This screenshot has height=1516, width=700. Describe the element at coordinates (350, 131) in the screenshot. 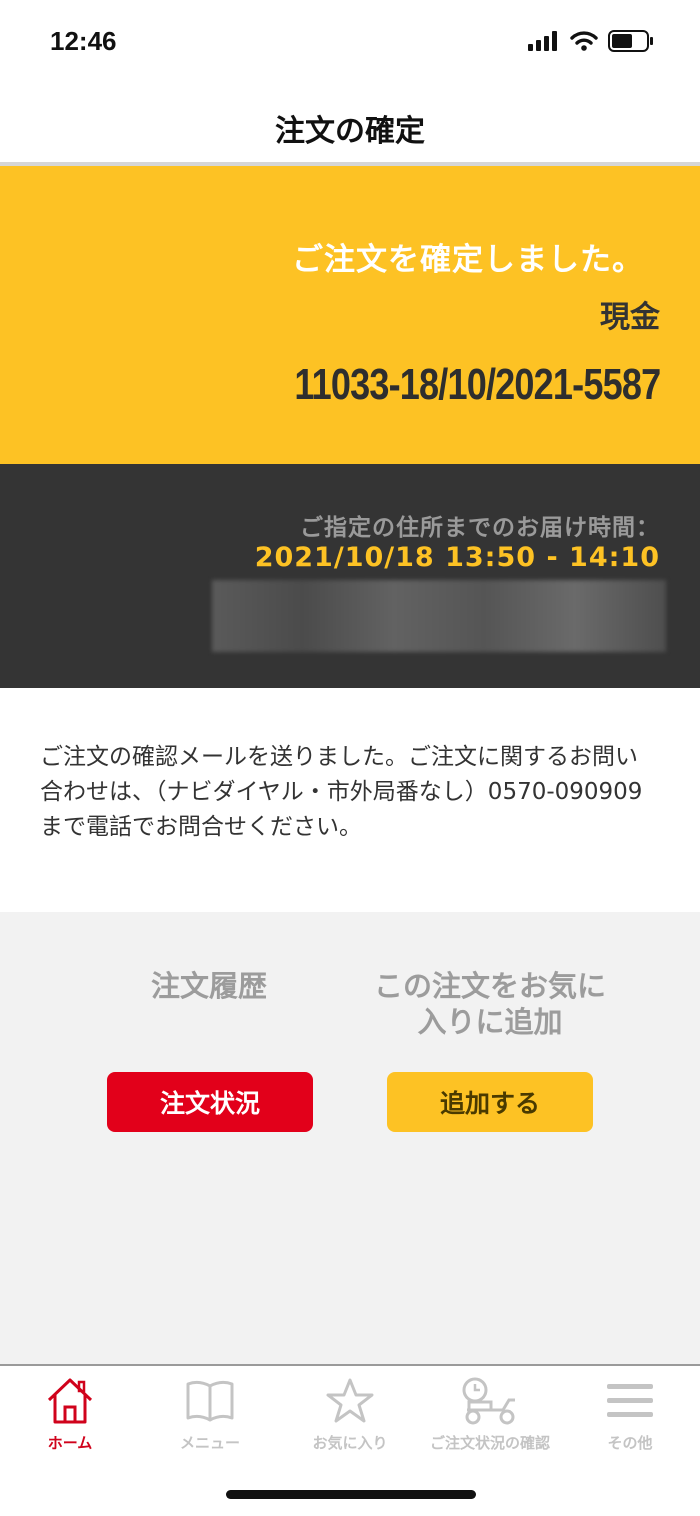

I see `page-title: 注文の確定` at that location.